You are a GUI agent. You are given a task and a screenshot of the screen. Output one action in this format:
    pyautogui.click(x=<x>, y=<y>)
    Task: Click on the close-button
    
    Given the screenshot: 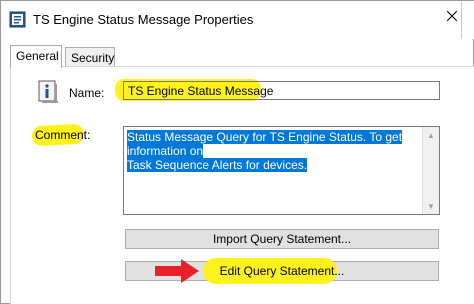 What is the action you would take?
    pyautogui.click(x=451, y=16)
    